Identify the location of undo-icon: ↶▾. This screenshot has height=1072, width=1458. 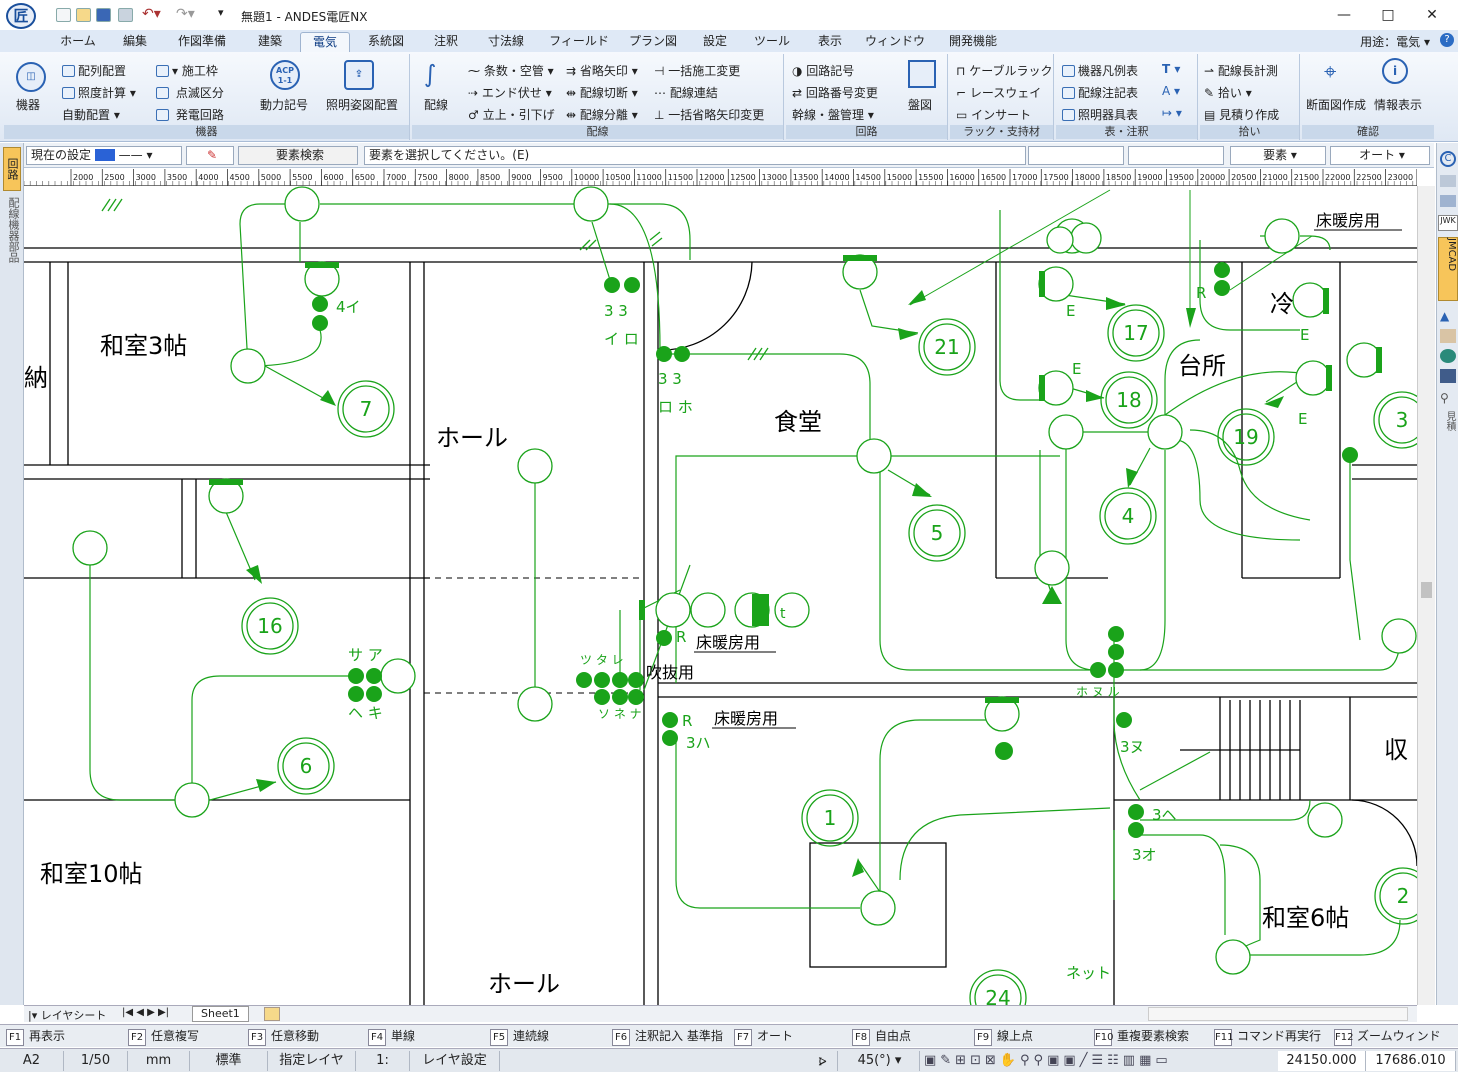
(151, 14).